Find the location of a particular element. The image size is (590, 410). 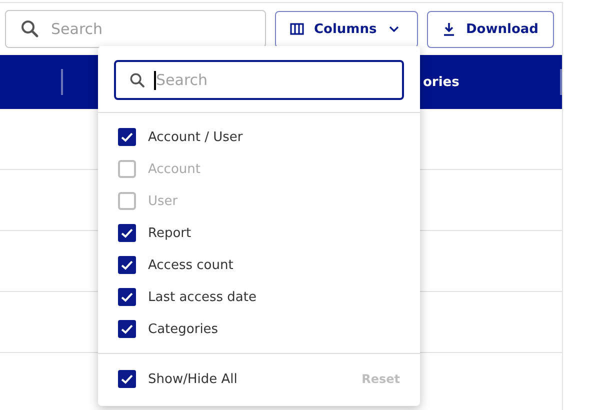

text-cursor is located at coordinates (155, 80).